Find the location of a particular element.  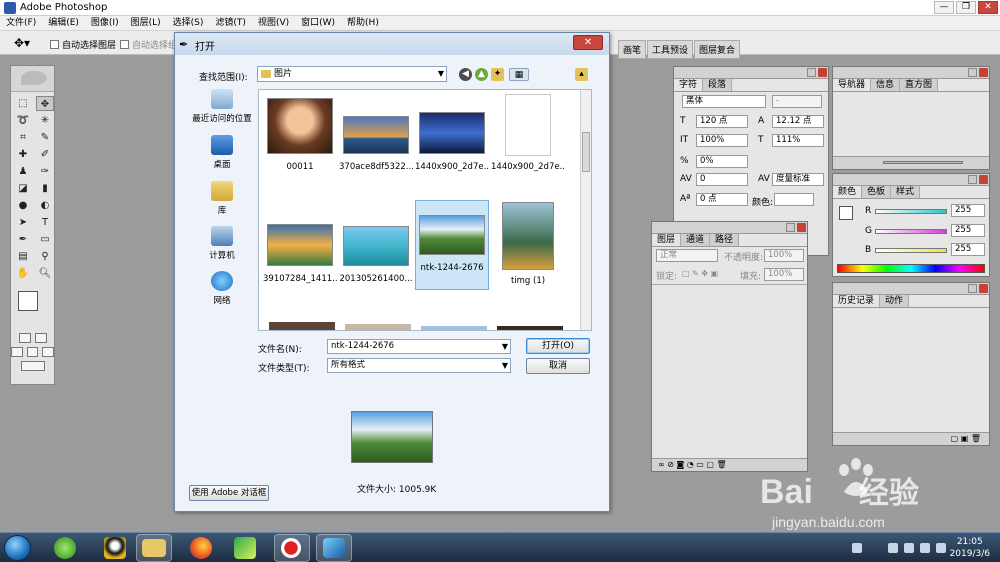

tab-tool-presets: 工具预设 is located at coordinates (670, 49).